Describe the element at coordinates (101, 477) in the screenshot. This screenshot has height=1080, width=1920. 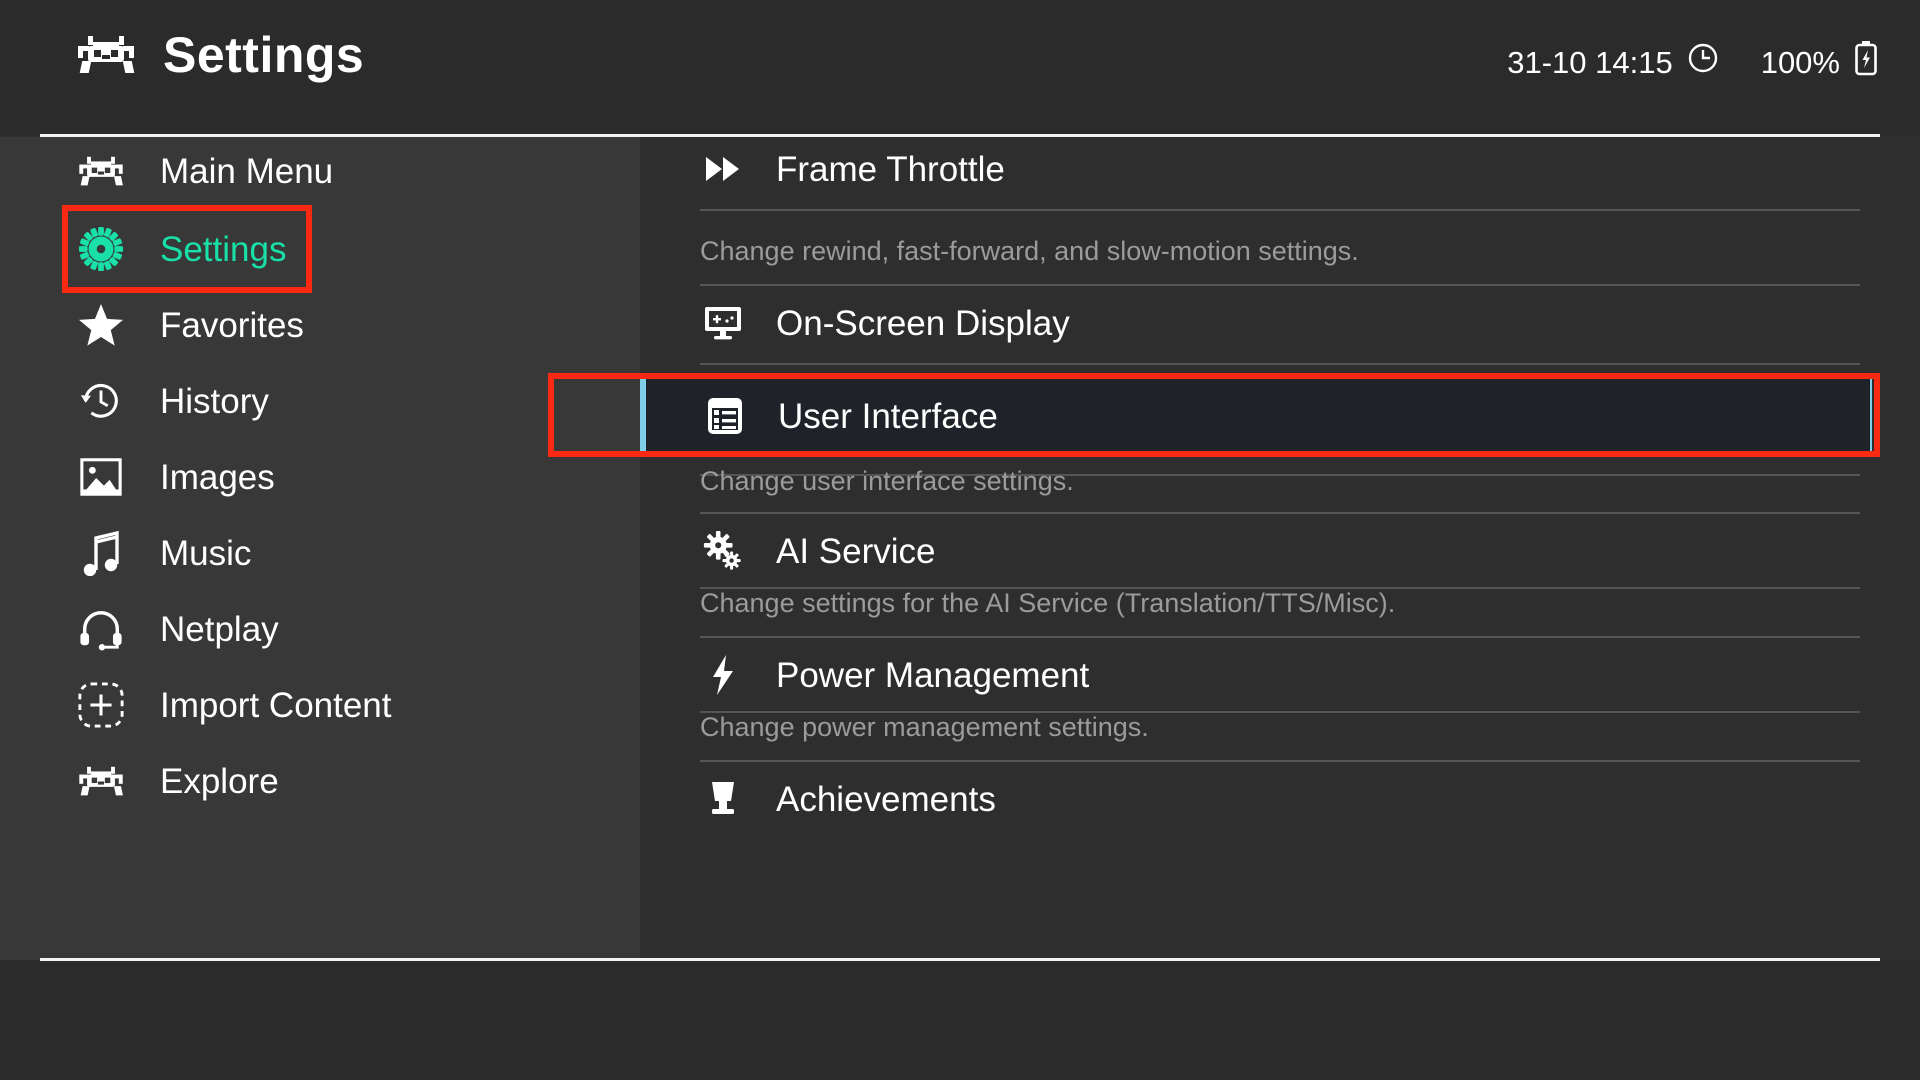
I see `image-icon` at that location.